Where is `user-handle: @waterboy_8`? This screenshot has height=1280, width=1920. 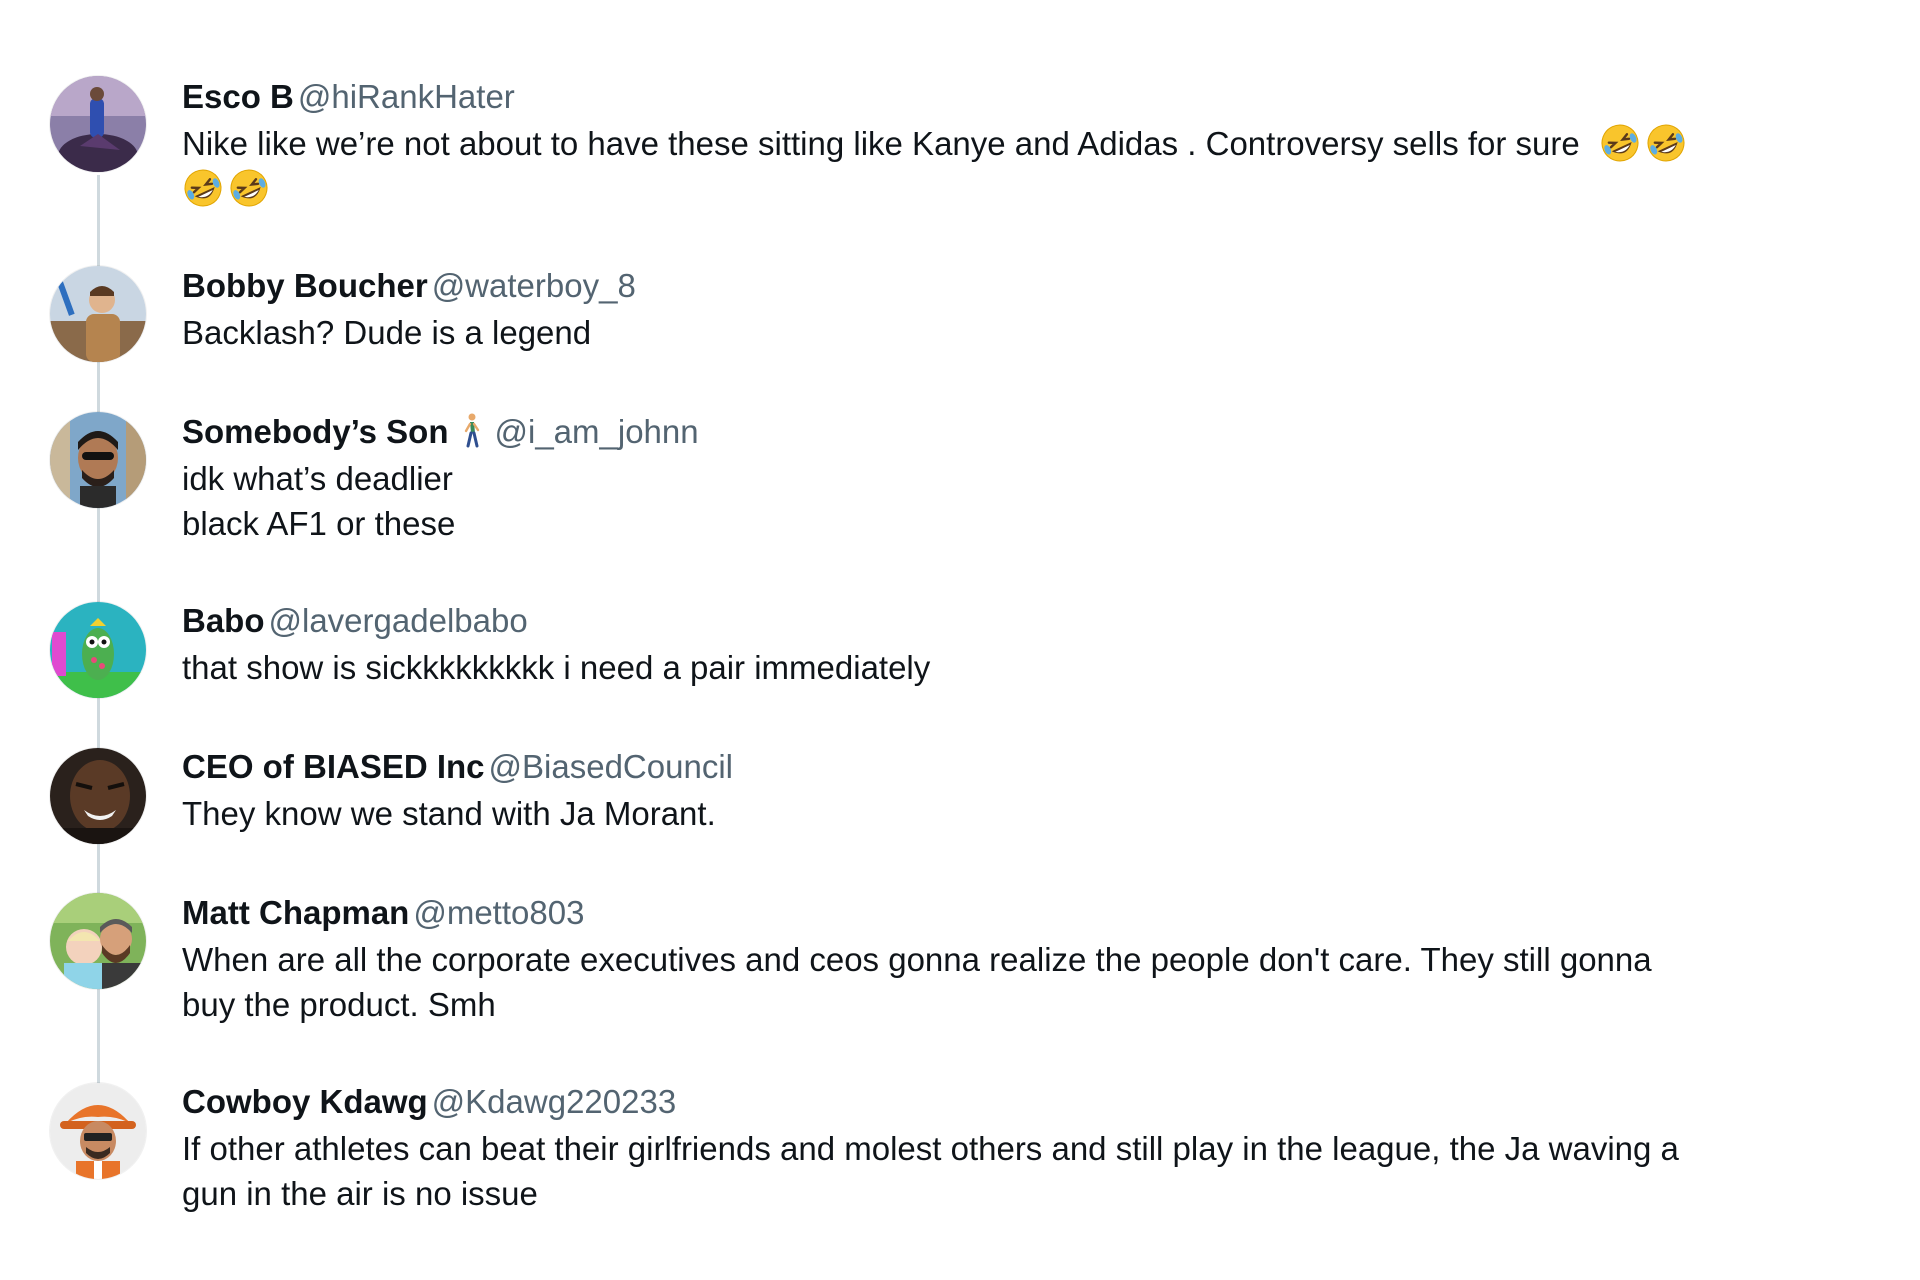 user-handle: @waterboy_8 is located at coordinates (534, 285).